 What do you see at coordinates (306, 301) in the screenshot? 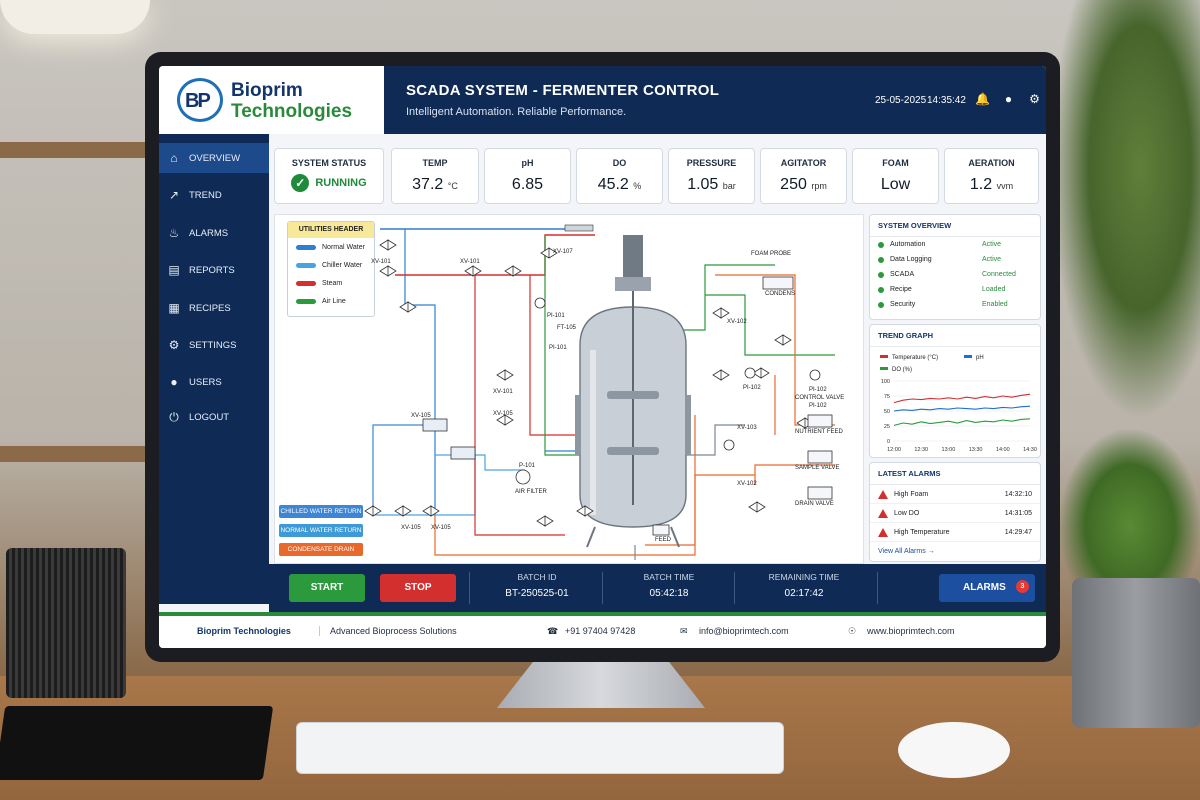
I see `air-line-swatch` at bounding box center [306, 301].